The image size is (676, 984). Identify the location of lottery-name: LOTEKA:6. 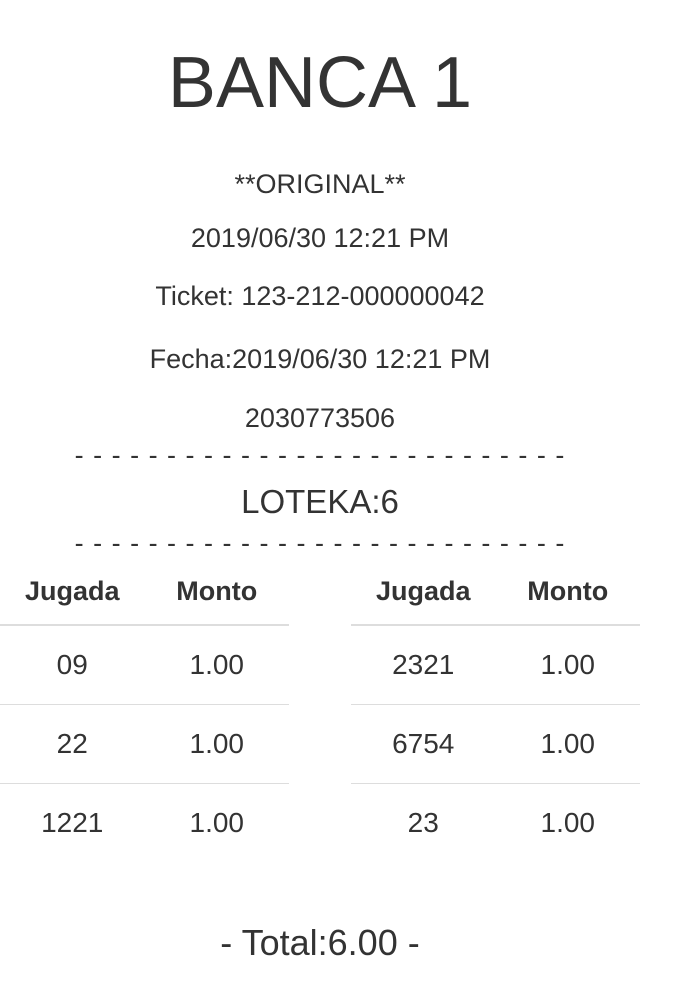
(320, 501).